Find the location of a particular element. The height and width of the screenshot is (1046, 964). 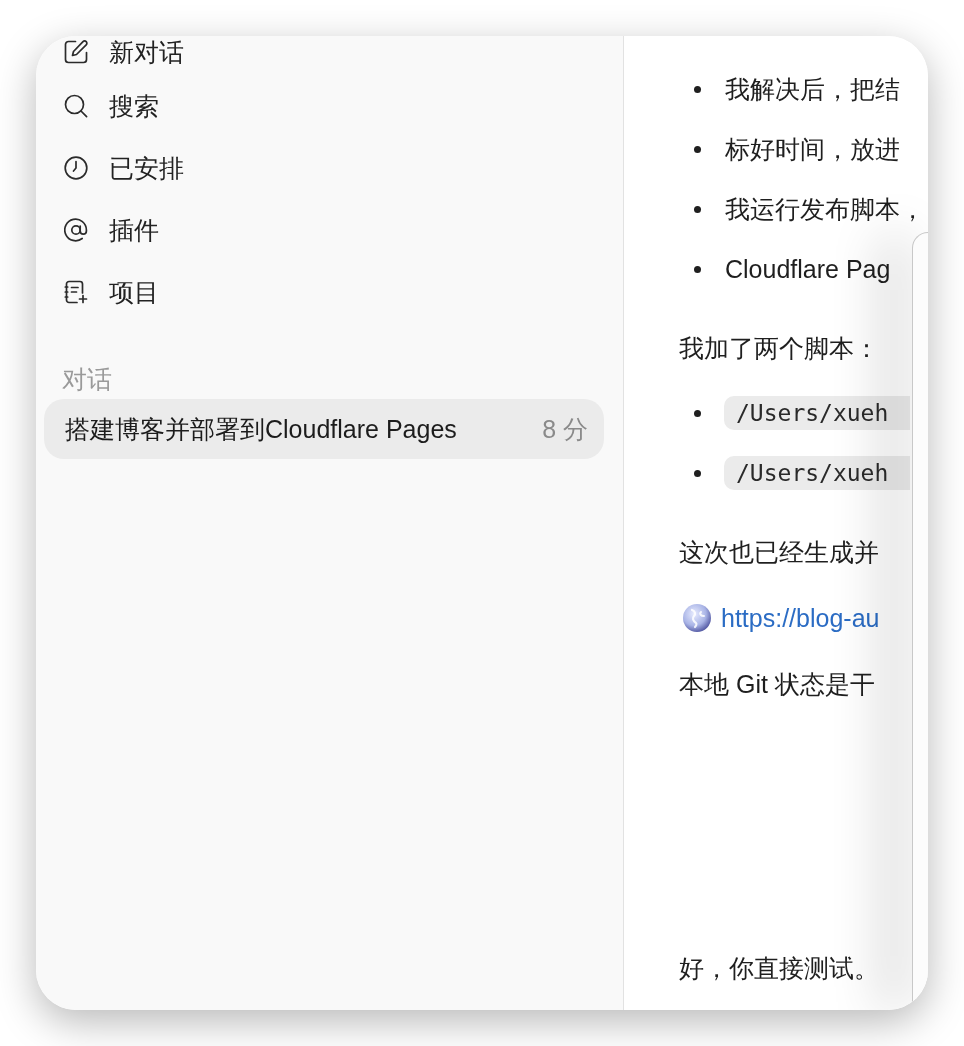

pencil-square-icon is located at coordinates (76, 52).